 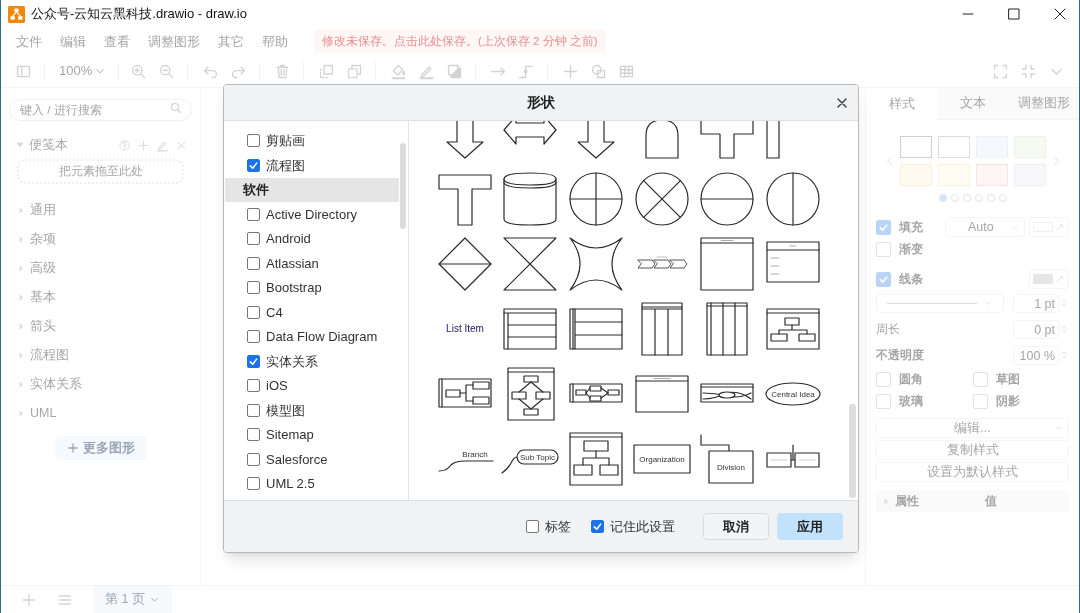 I want to click on close-icon, so click(x=1060, y=14).